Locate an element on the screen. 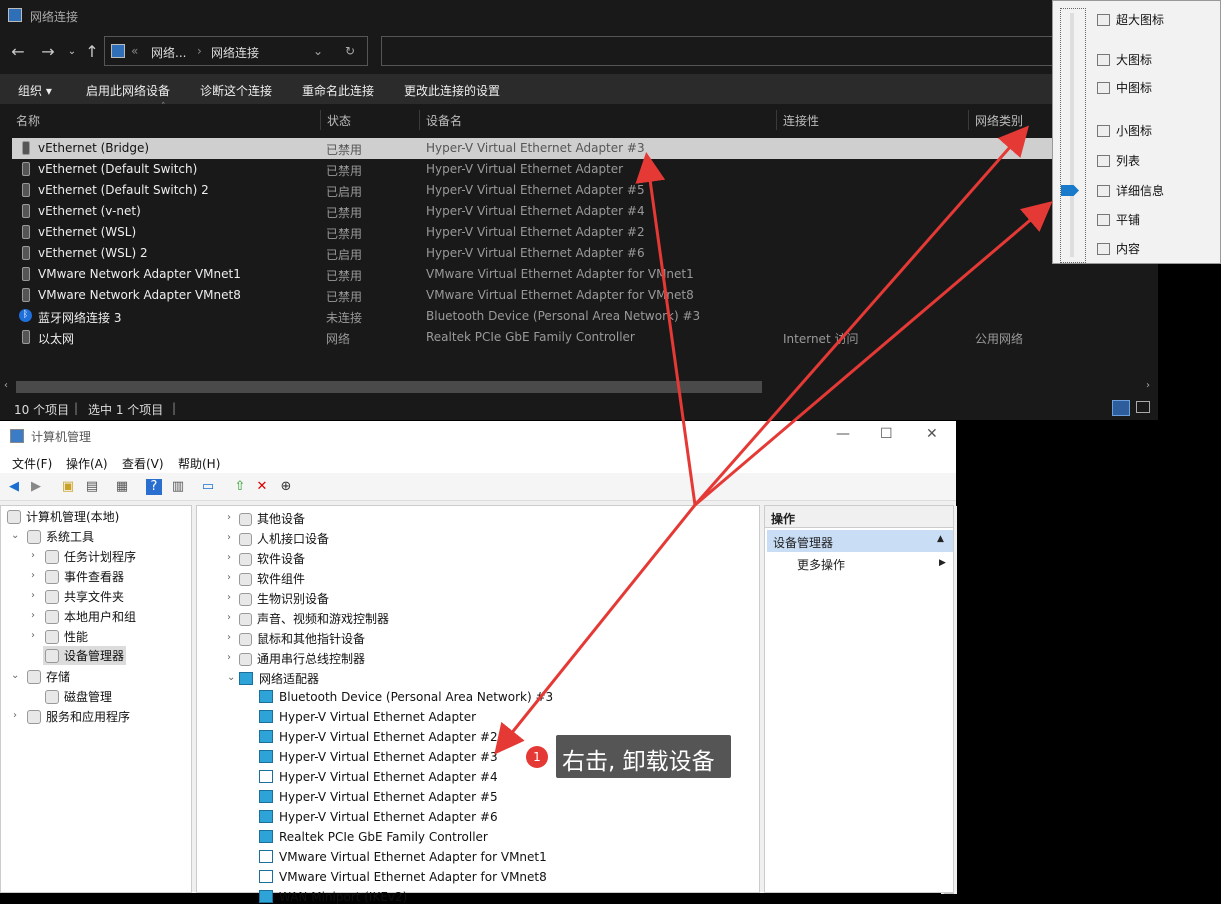 This screenshot has height=904, width=1221. forward-icon: ▶ is located at coordinates (36, 487).